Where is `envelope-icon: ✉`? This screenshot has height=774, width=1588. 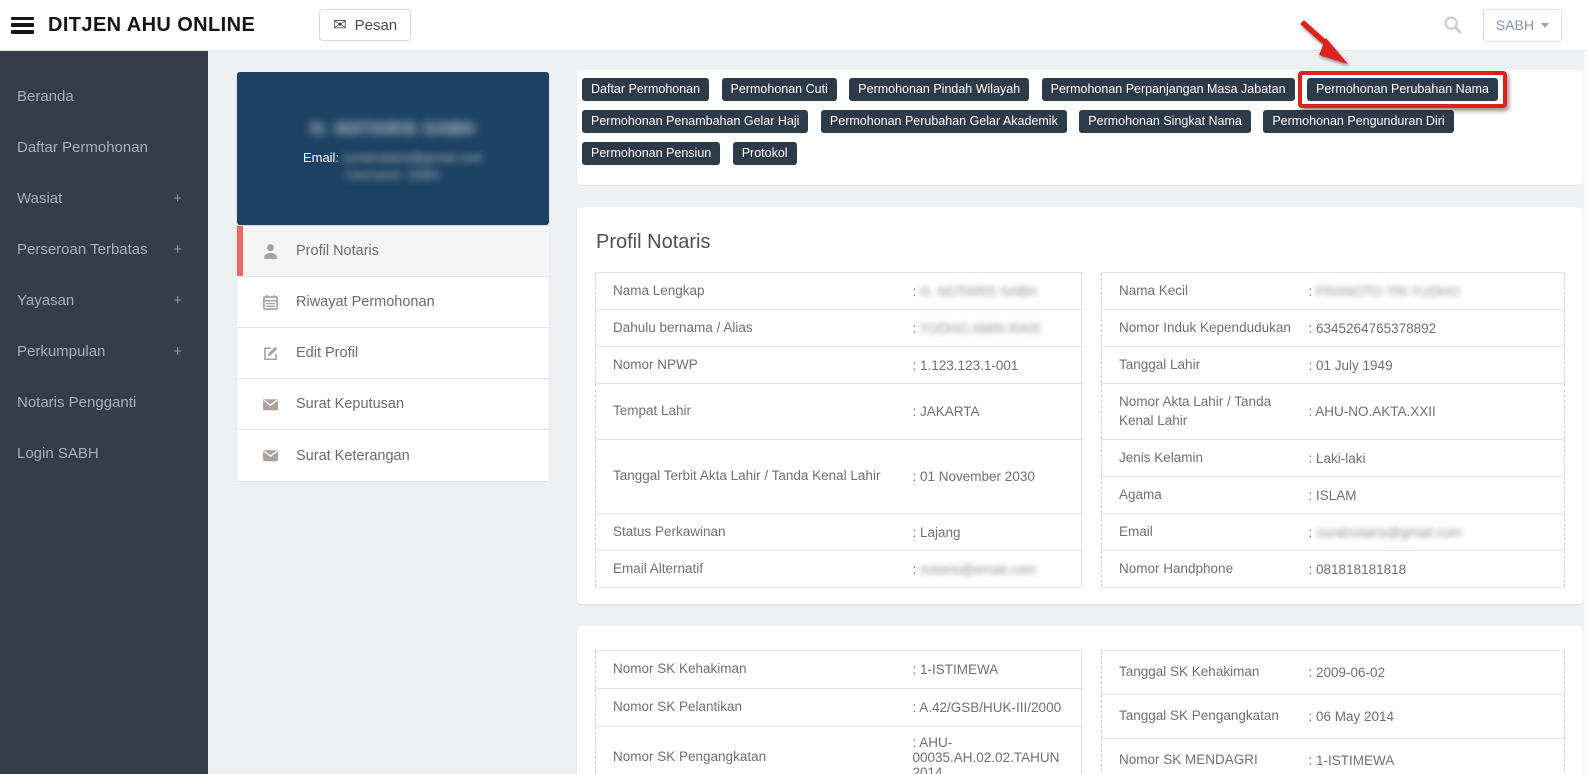
envelope-icon: ✉ is located at coordinates (340, 25).